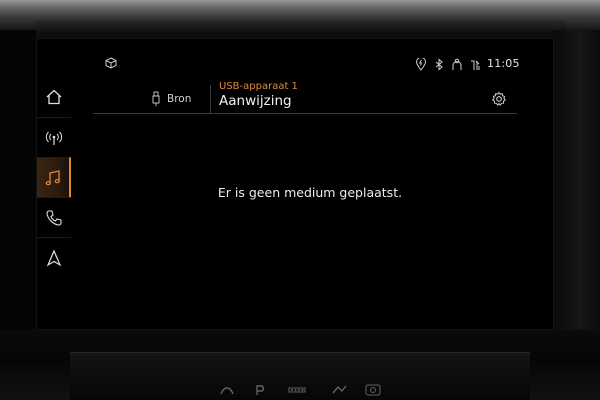 This screenshot has width=600, height=400. Describe the element at coordinates (310, 192) in the screenshot. I see `no-media-message: Er is geen medium geplaatst.` at that location.